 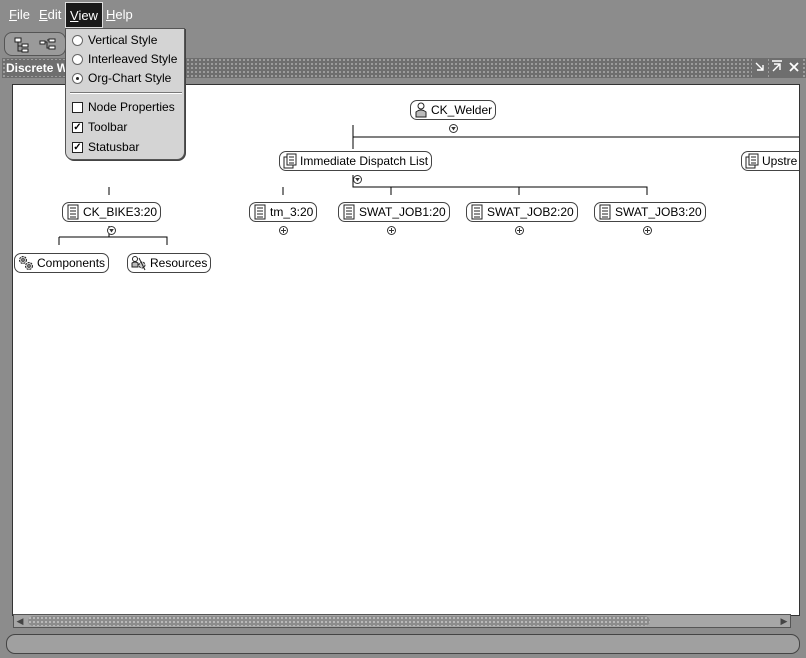 What do you see at coordinates (421, 110) in the screenshot?
I see `resource-person-icon` at bounding box center [421, 110].